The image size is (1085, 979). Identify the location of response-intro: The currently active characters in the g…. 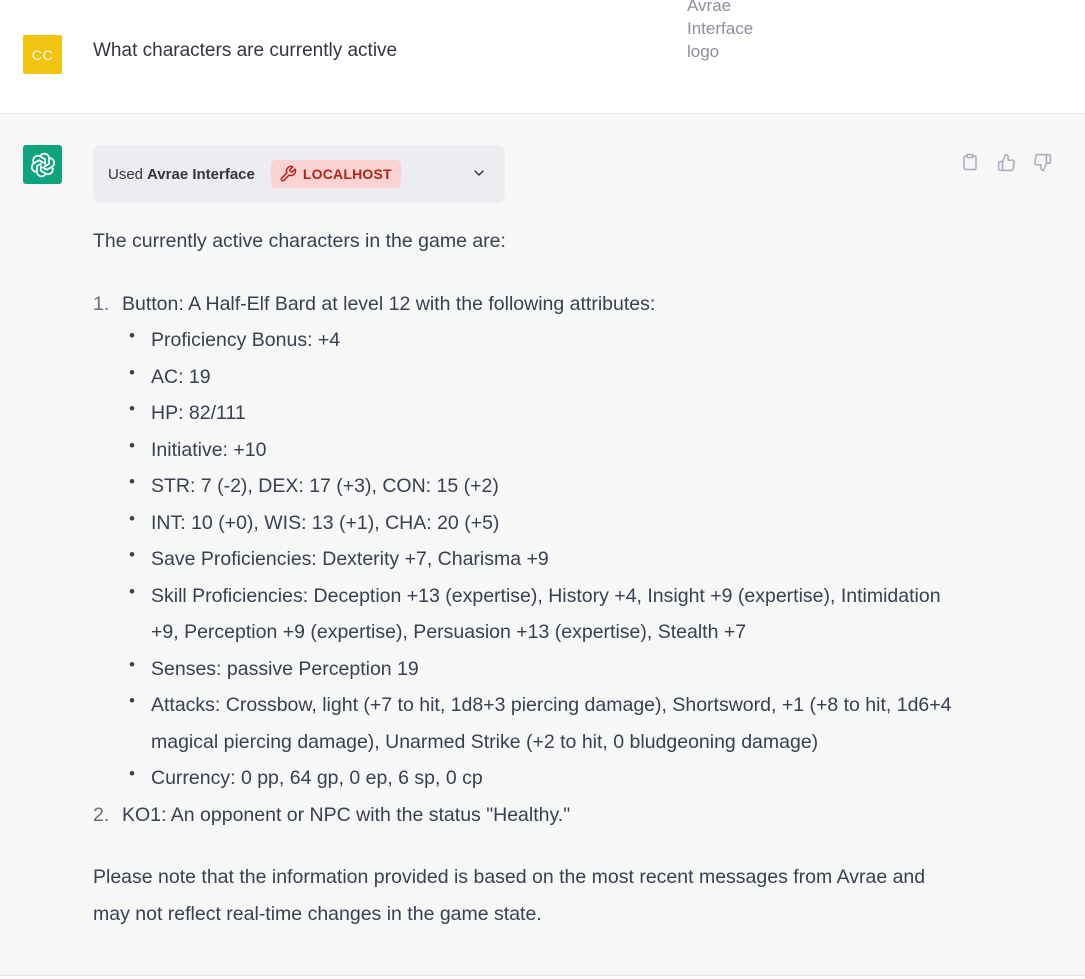
(299, 241).